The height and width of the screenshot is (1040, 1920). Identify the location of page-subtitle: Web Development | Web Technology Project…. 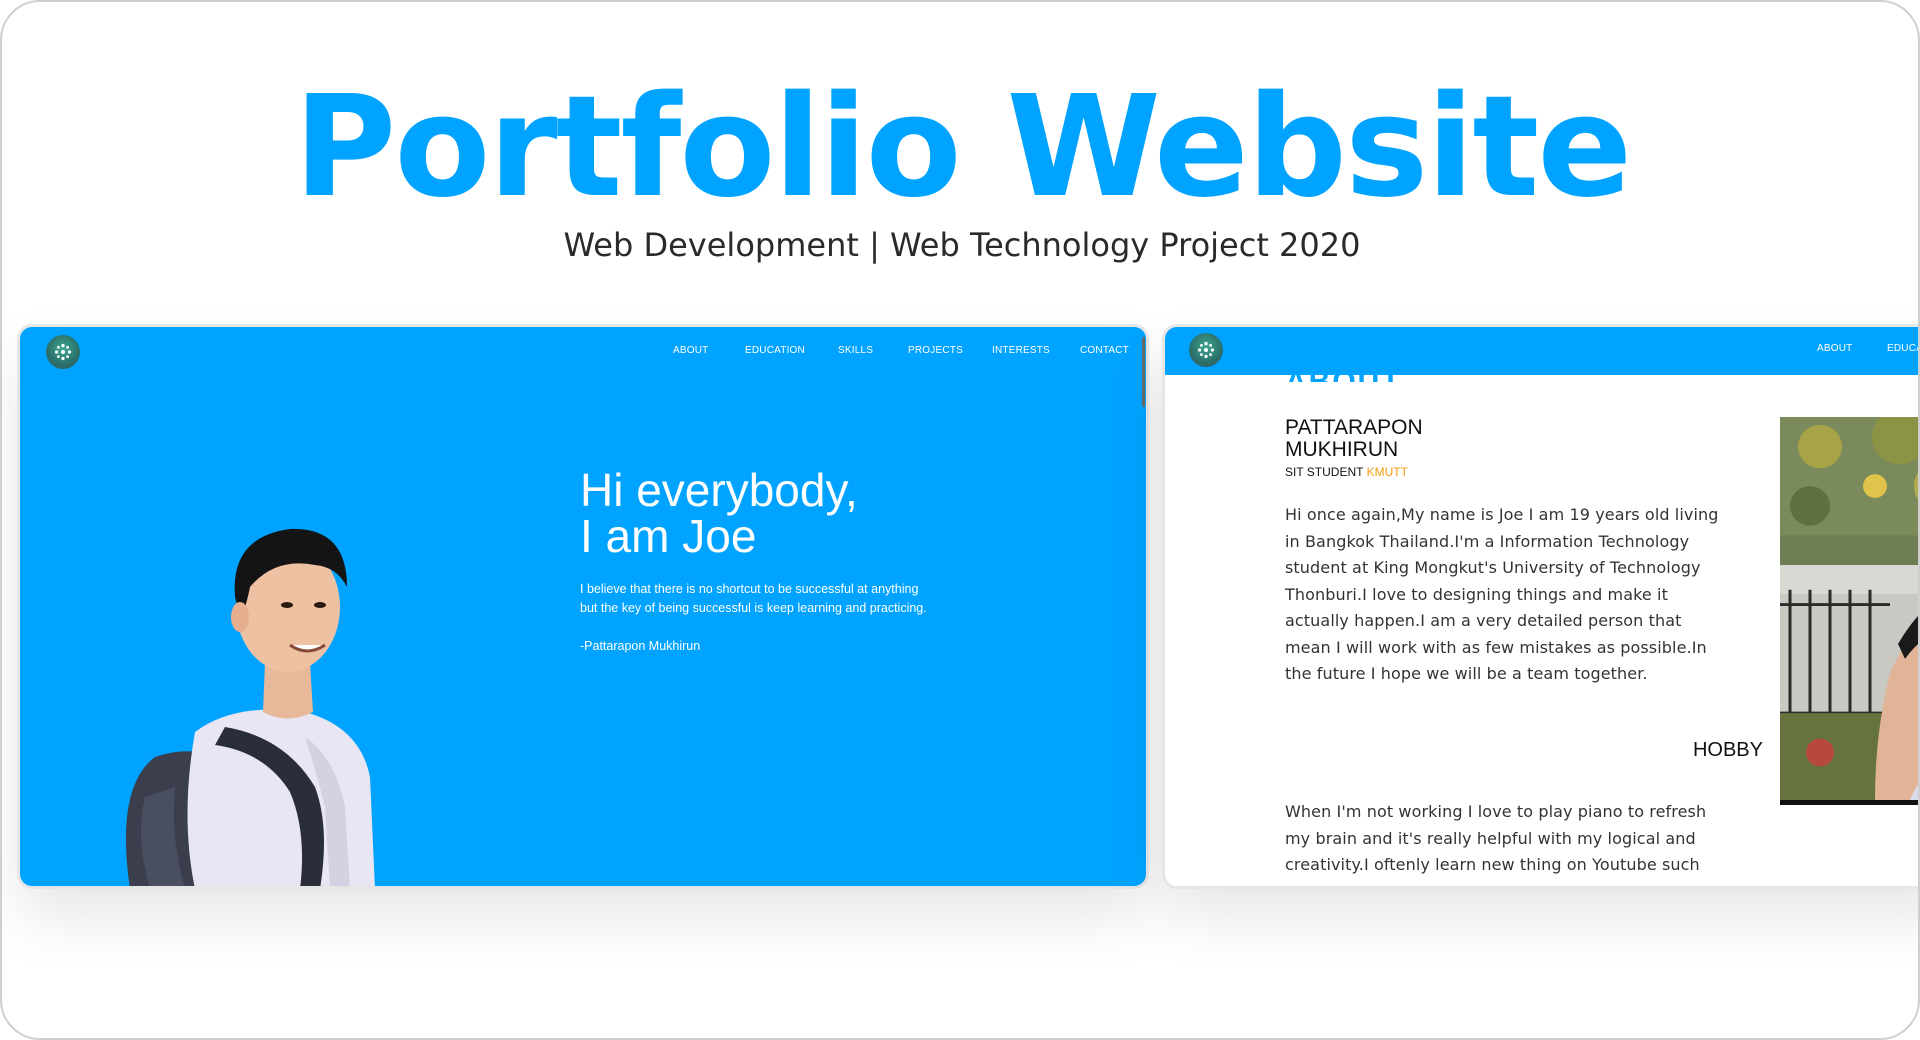
(962, 245).